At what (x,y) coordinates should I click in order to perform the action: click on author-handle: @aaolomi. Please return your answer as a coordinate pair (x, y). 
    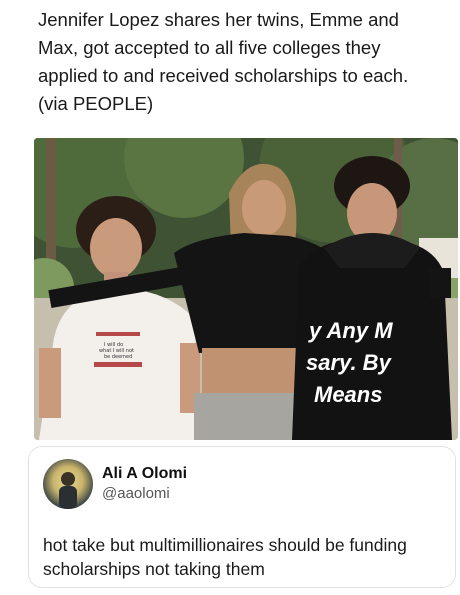
    Looking at the image, I should click on (136, 493).